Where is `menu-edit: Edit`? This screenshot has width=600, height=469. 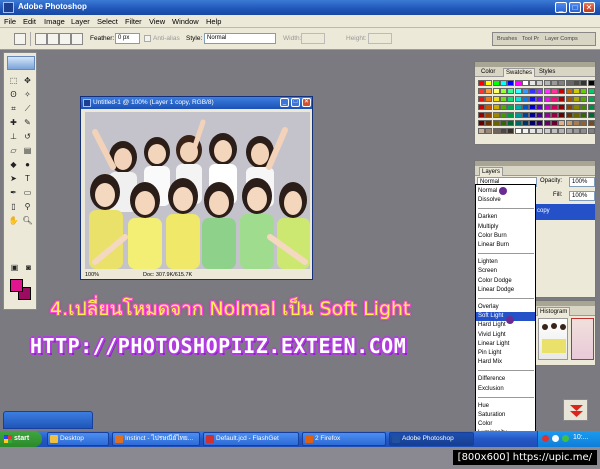 menu-edit: Edit is located at coordinates (29, 21).